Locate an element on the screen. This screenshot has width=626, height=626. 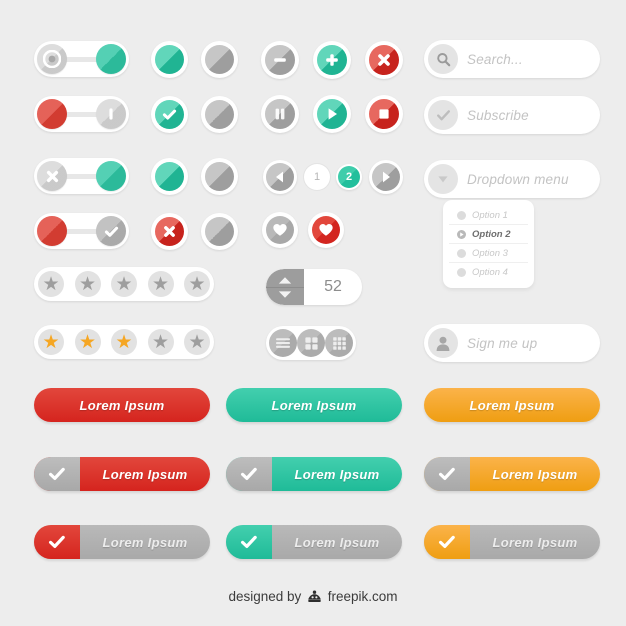
heart-button-inactive is located at coordinates (280, 230).